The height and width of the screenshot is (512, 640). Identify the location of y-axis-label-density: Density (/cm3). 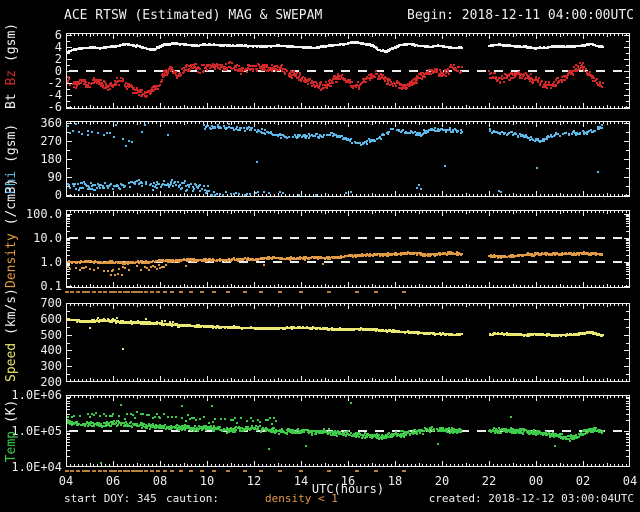
(12, 233).